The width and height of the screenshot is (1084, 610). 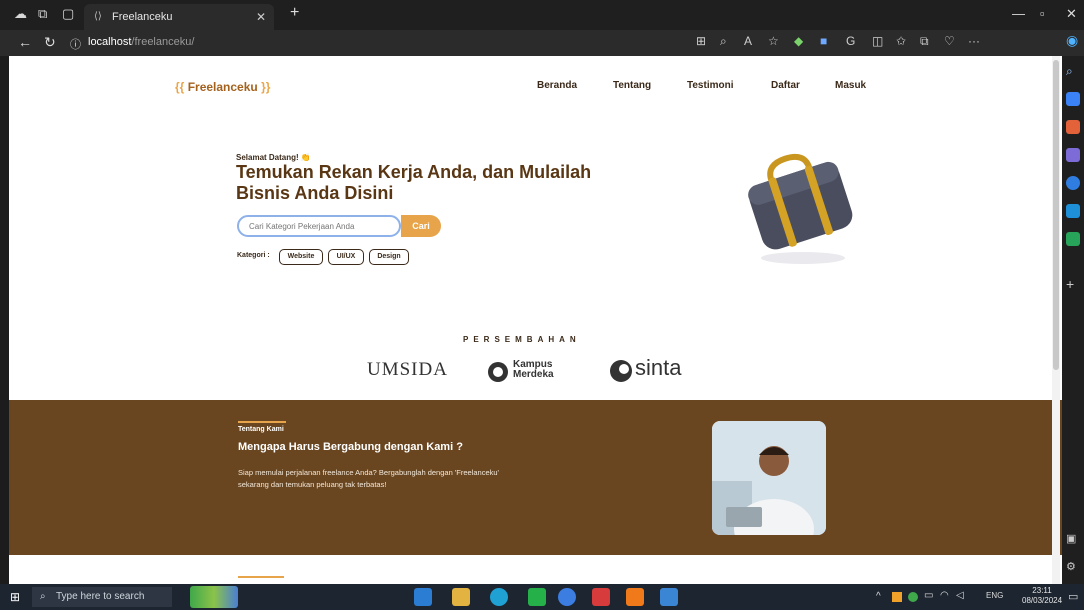 What do you see at coordinates (421, 226) in the screenshot?
I see `search-button: Cari` at bounding box center [421, 226].